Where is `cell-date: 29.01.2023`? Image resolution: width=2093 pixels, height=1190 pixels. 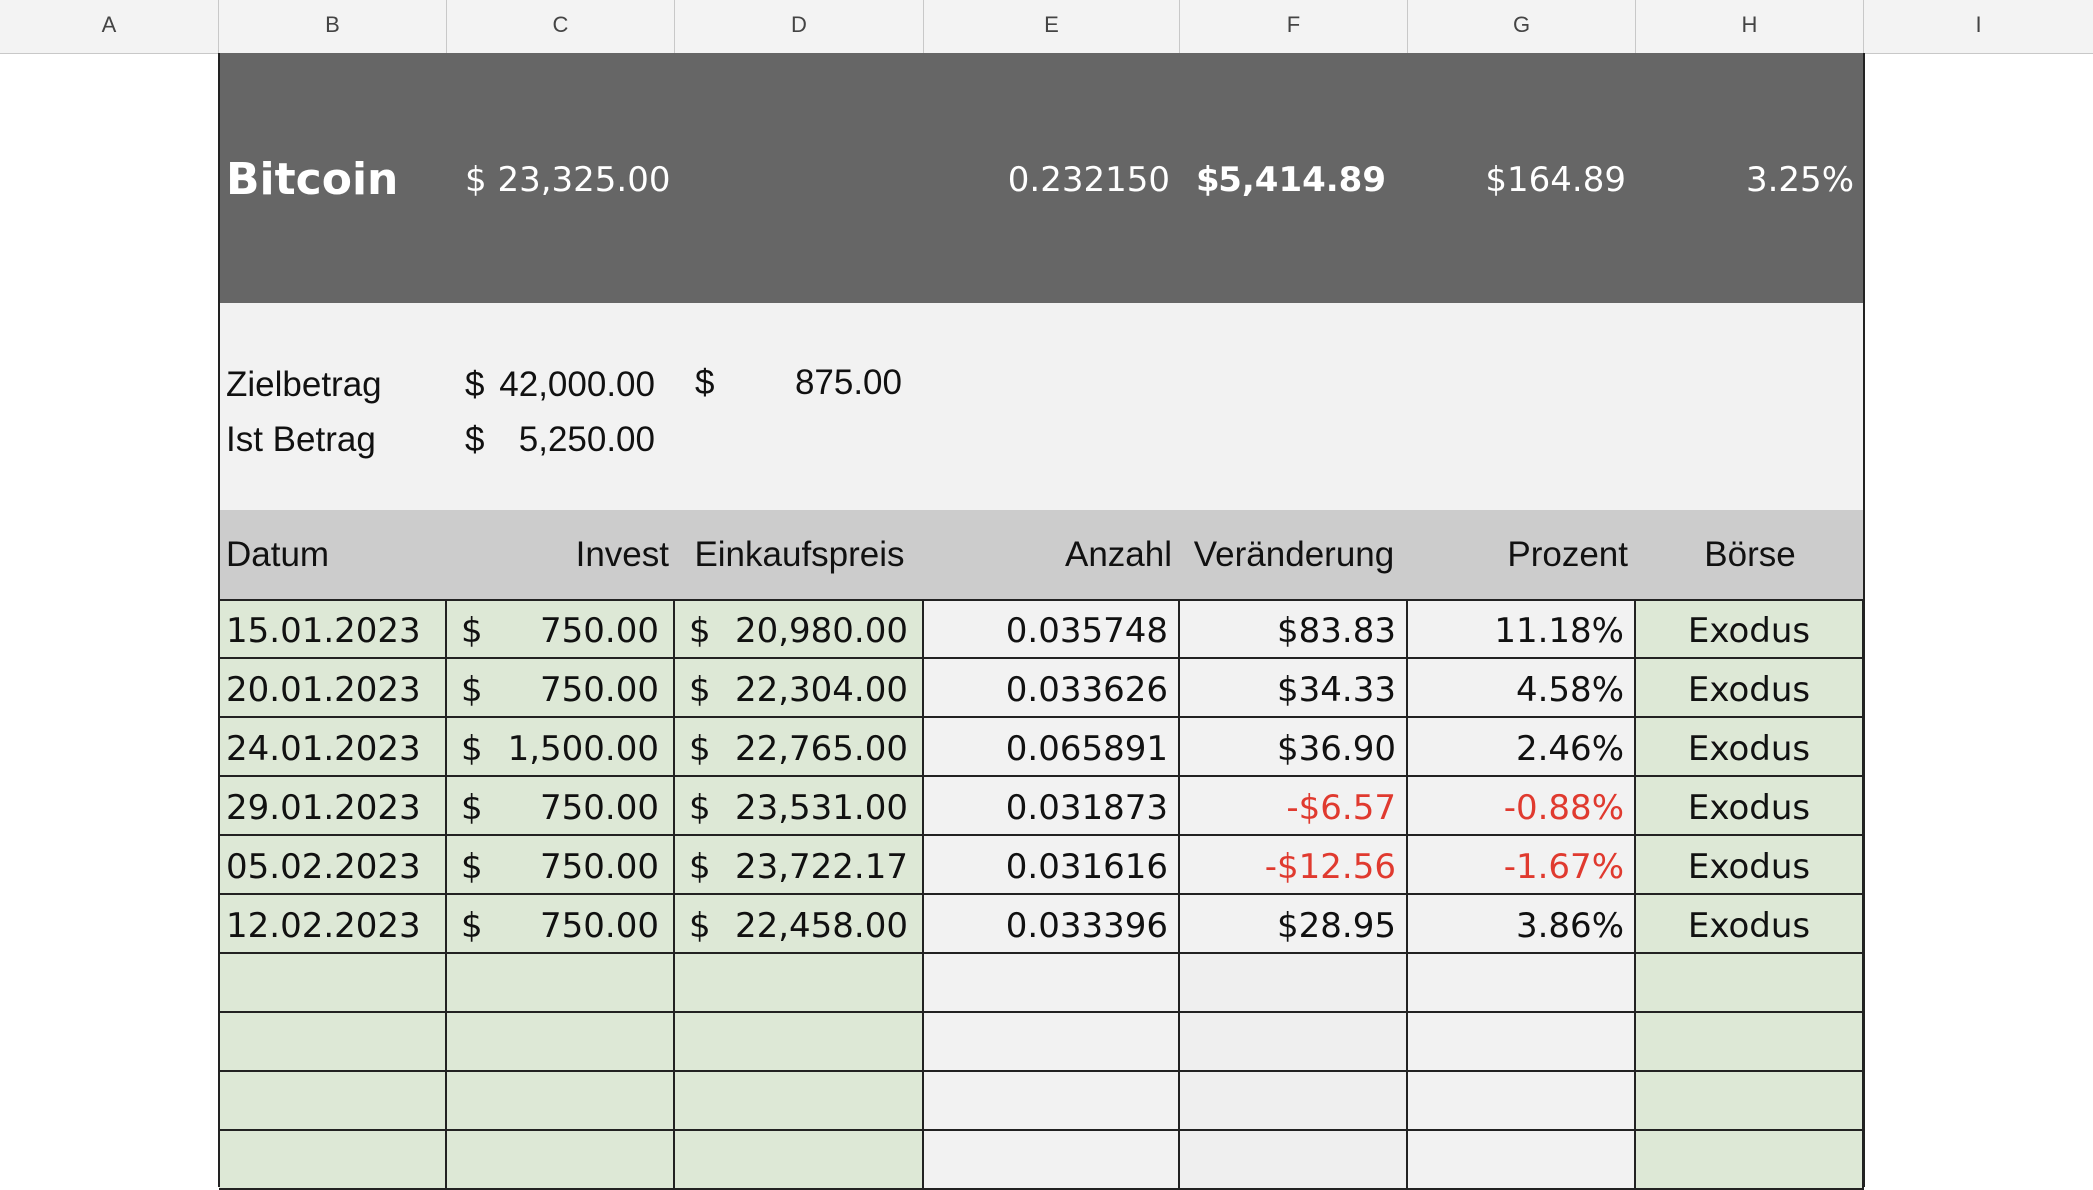
cell-date: 29.01.2023 is located at coordinates (333, 806).